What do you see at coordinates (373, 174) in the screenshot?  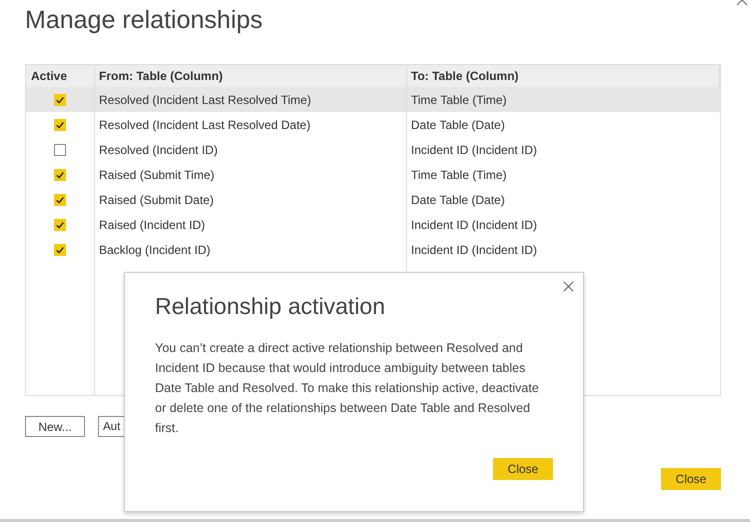 I see `table-row: Raised (Submit Time) Time Table (Time)` at bounding box center [373, 174].